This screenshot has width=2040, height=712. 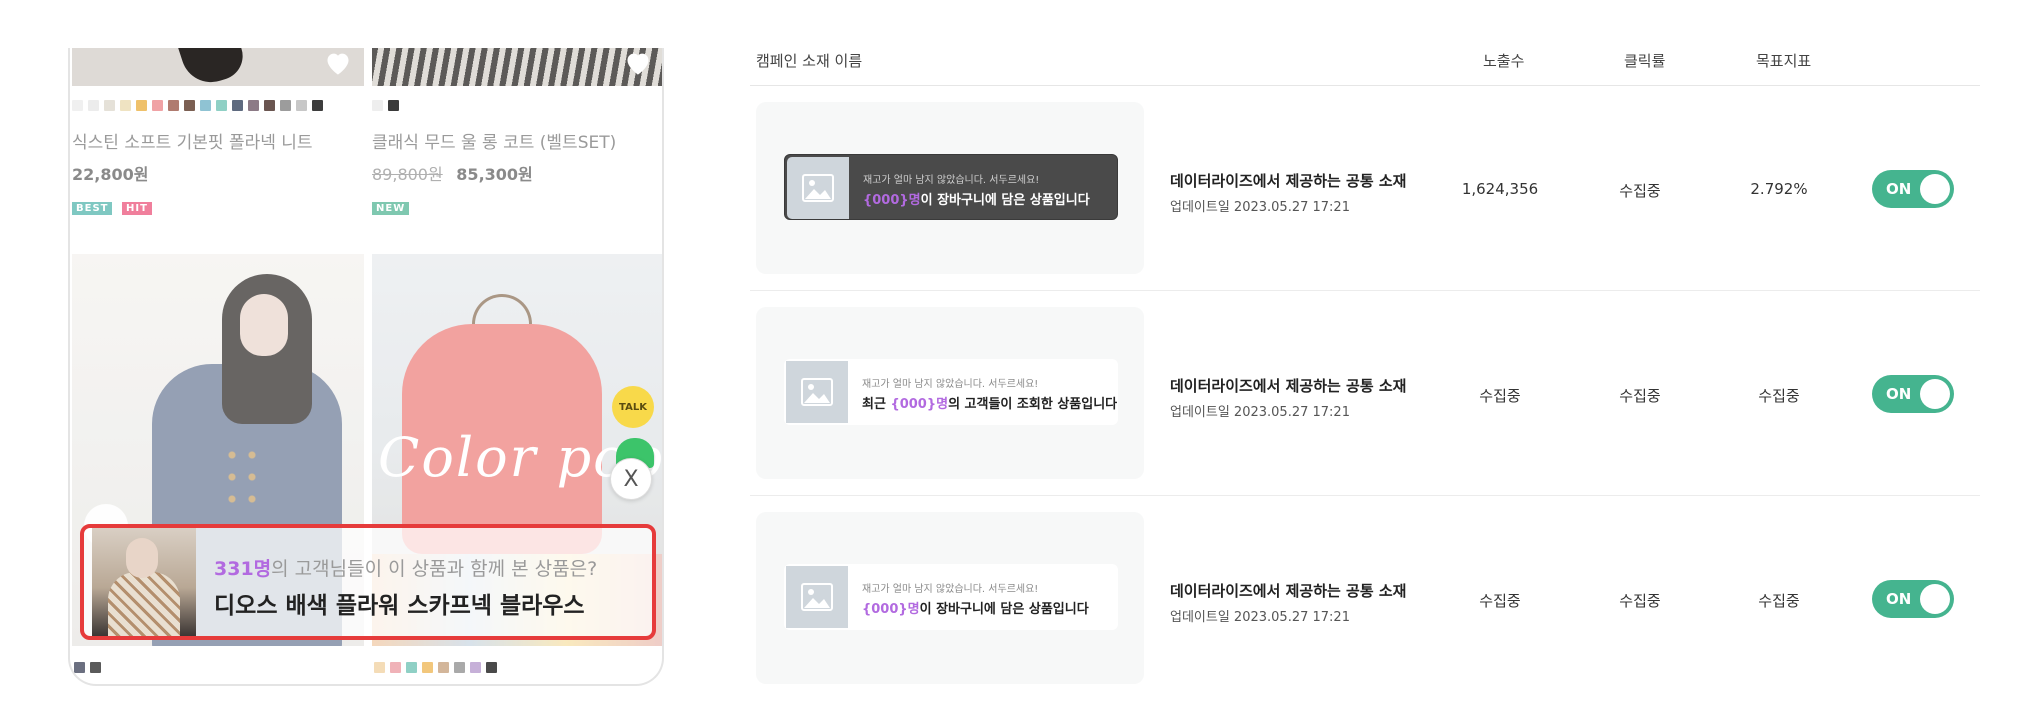 I want to click on product-name: 클래식 무드 울 롱 코트 (벨트SET), so click(x=494, y=140).